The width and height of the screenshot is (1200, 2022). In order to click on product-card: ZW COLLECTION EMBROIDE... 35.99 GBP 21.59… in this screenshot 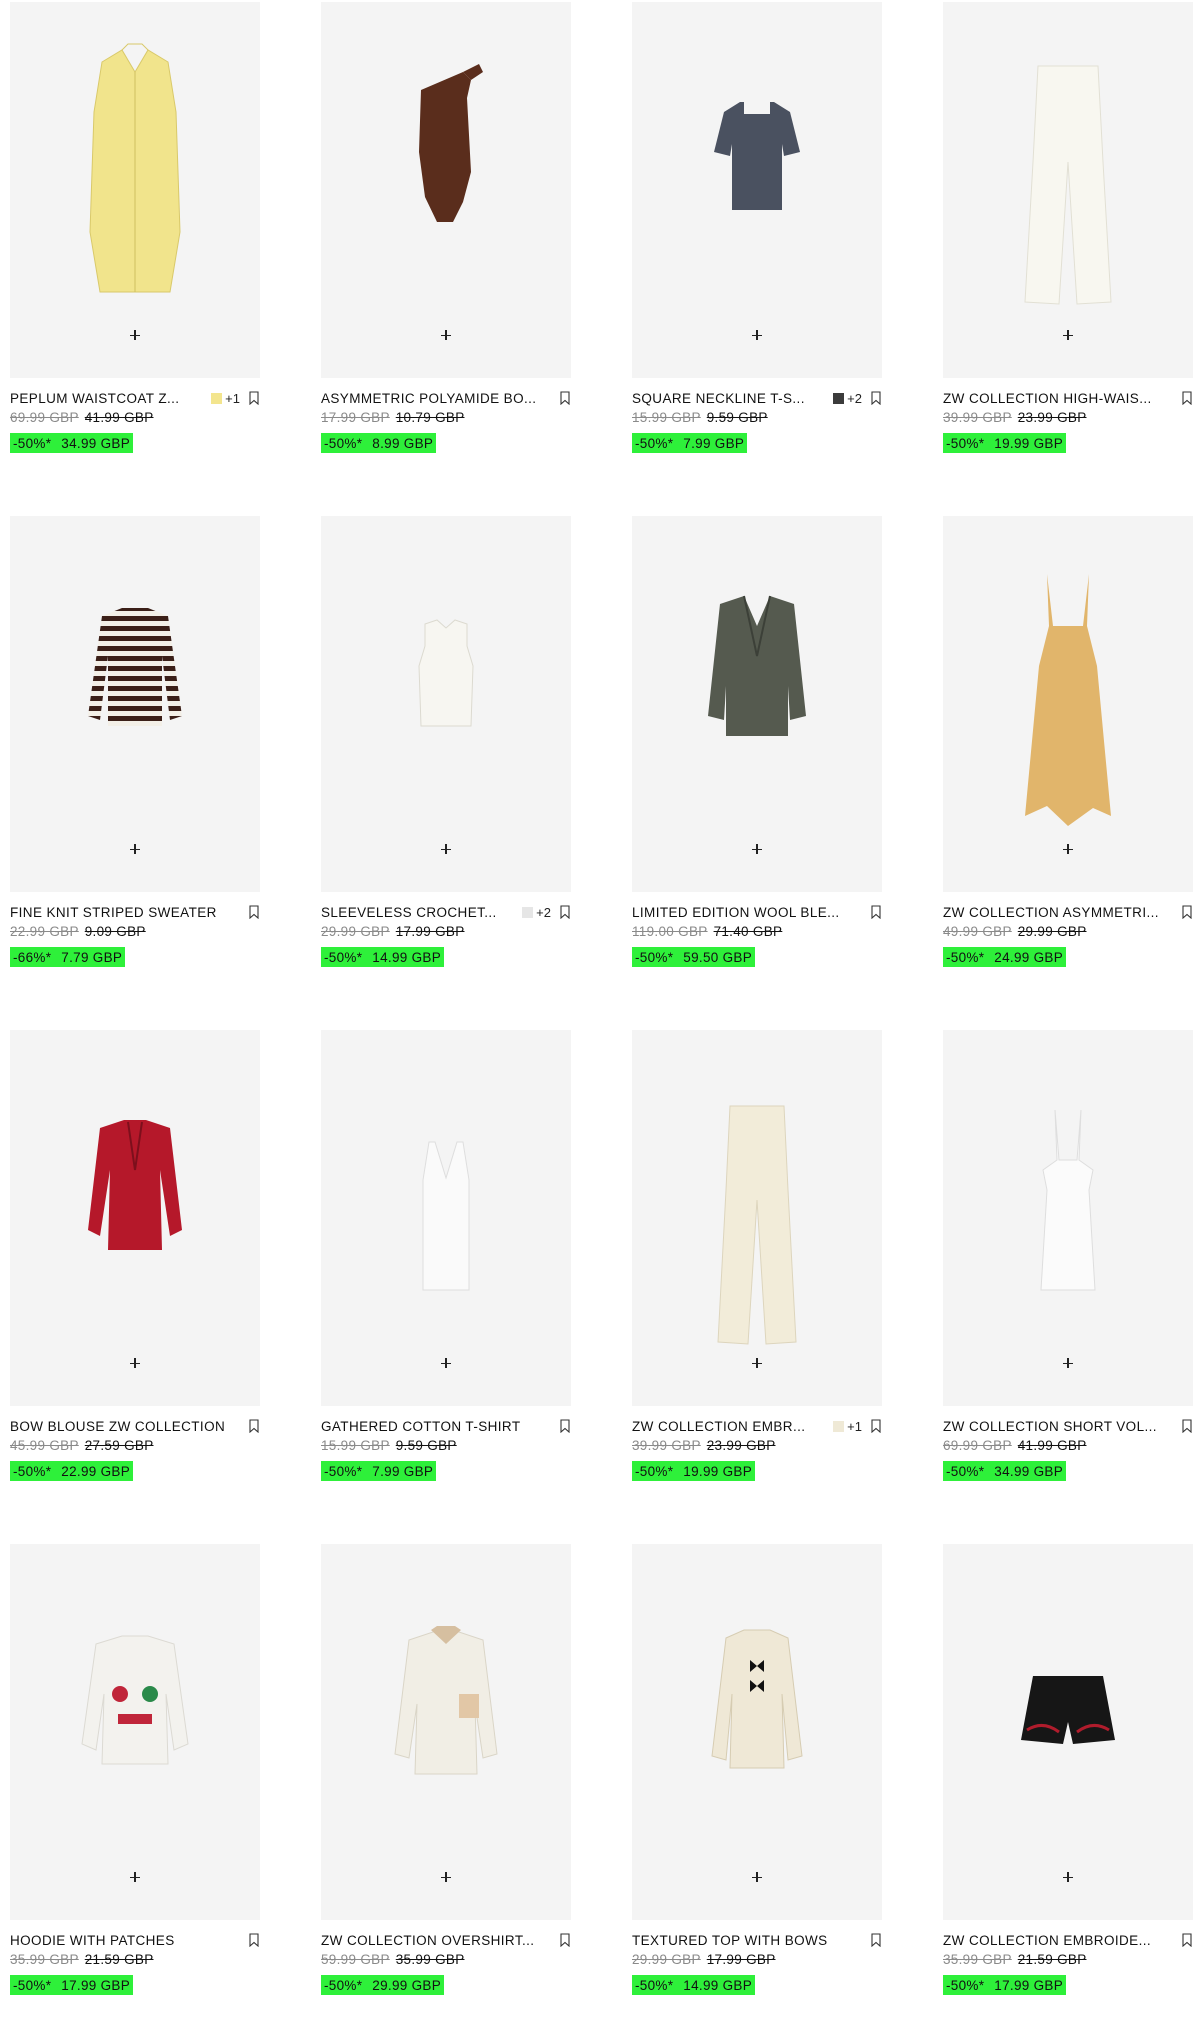, I will do `click(1068, 1782)`.